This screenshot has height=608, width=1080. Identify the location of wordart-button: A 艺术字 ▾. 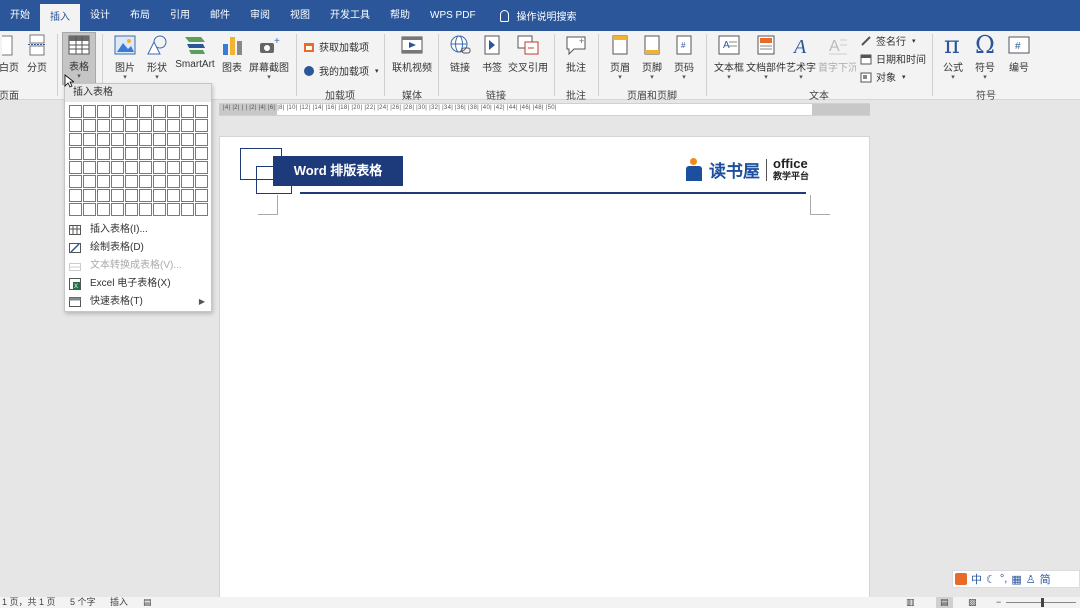
(801, 57).